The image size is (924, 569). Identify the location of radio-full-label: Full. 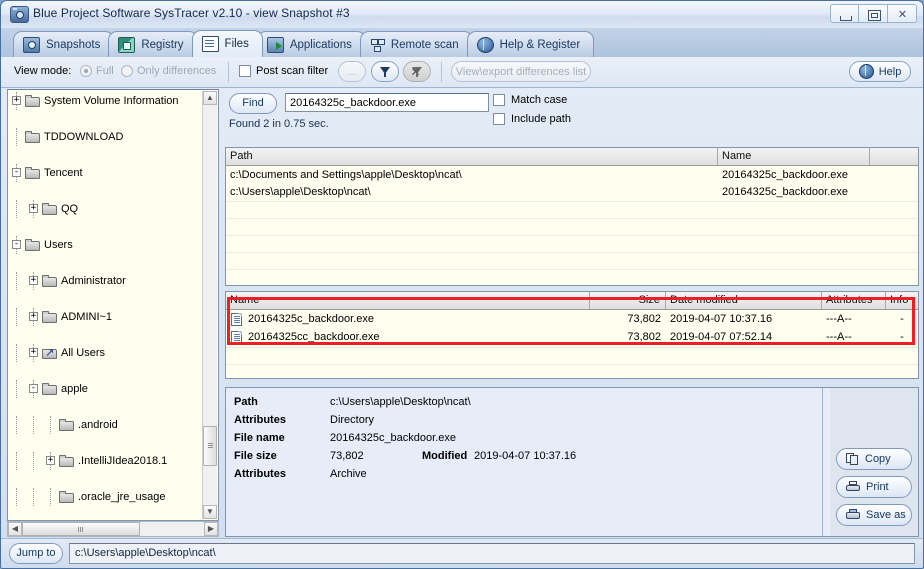
(105, 71).